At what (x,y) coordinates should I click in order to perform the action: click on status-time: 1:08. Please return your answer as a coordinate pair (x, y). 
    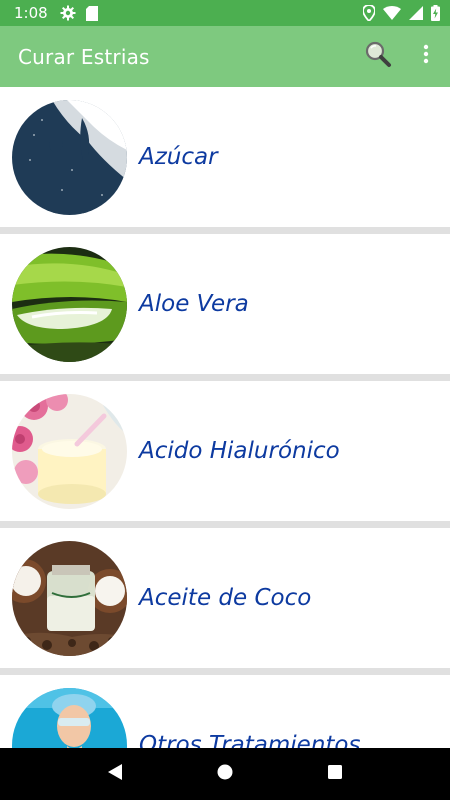
    Looking at the image, I should click on (31, 13).